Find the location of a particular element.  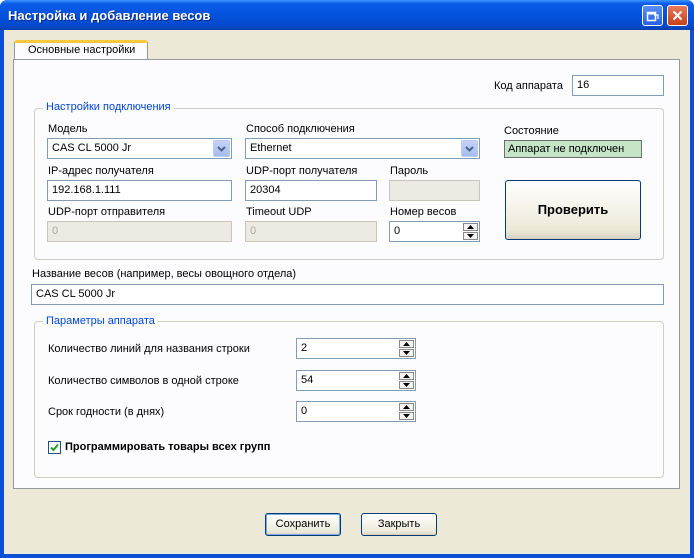

save-button: Сохранить is located at coordinates (303, 524).